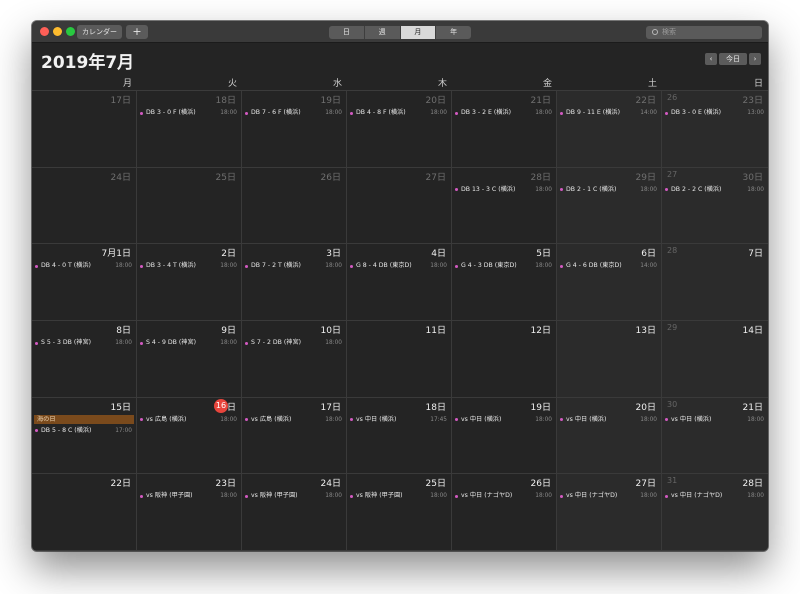 The height and width of the screenshot is (594, 800). I want to click on day-cell: 28 7日, so click(715, 282).